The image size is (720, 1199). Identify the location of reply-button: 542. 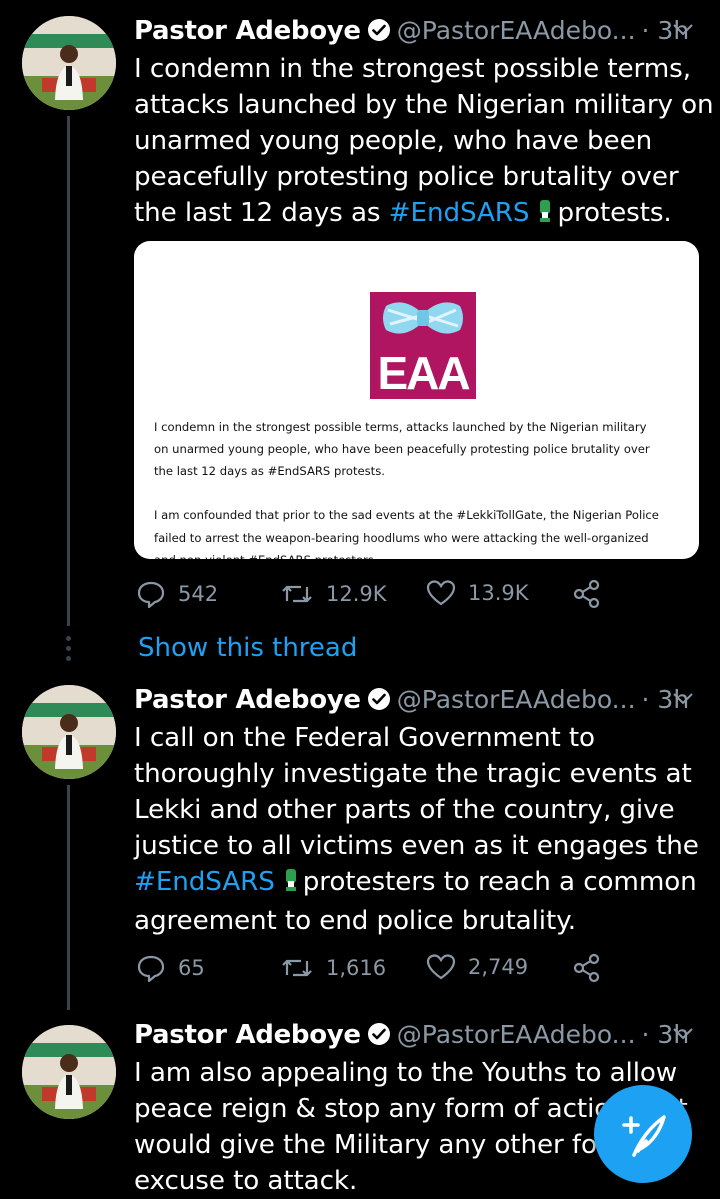
(177, 594).